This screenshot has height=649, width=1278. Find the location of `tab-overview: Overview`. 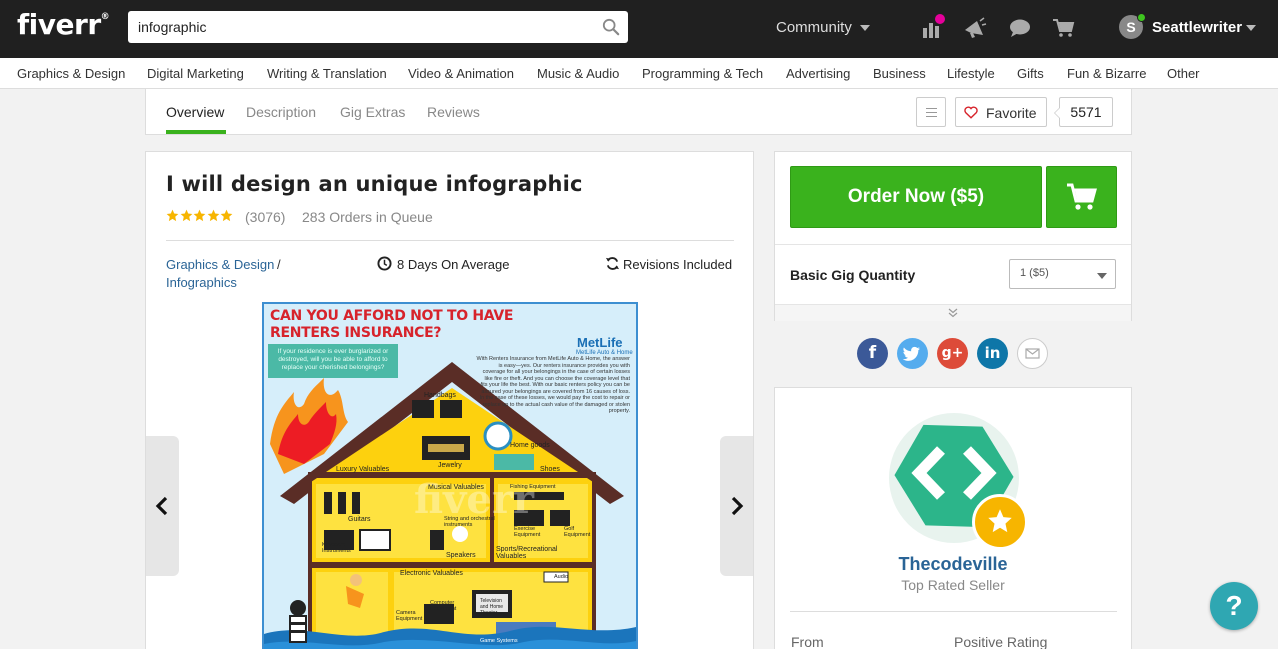

tab-overview: Overview is located at coordinates (195, 112).